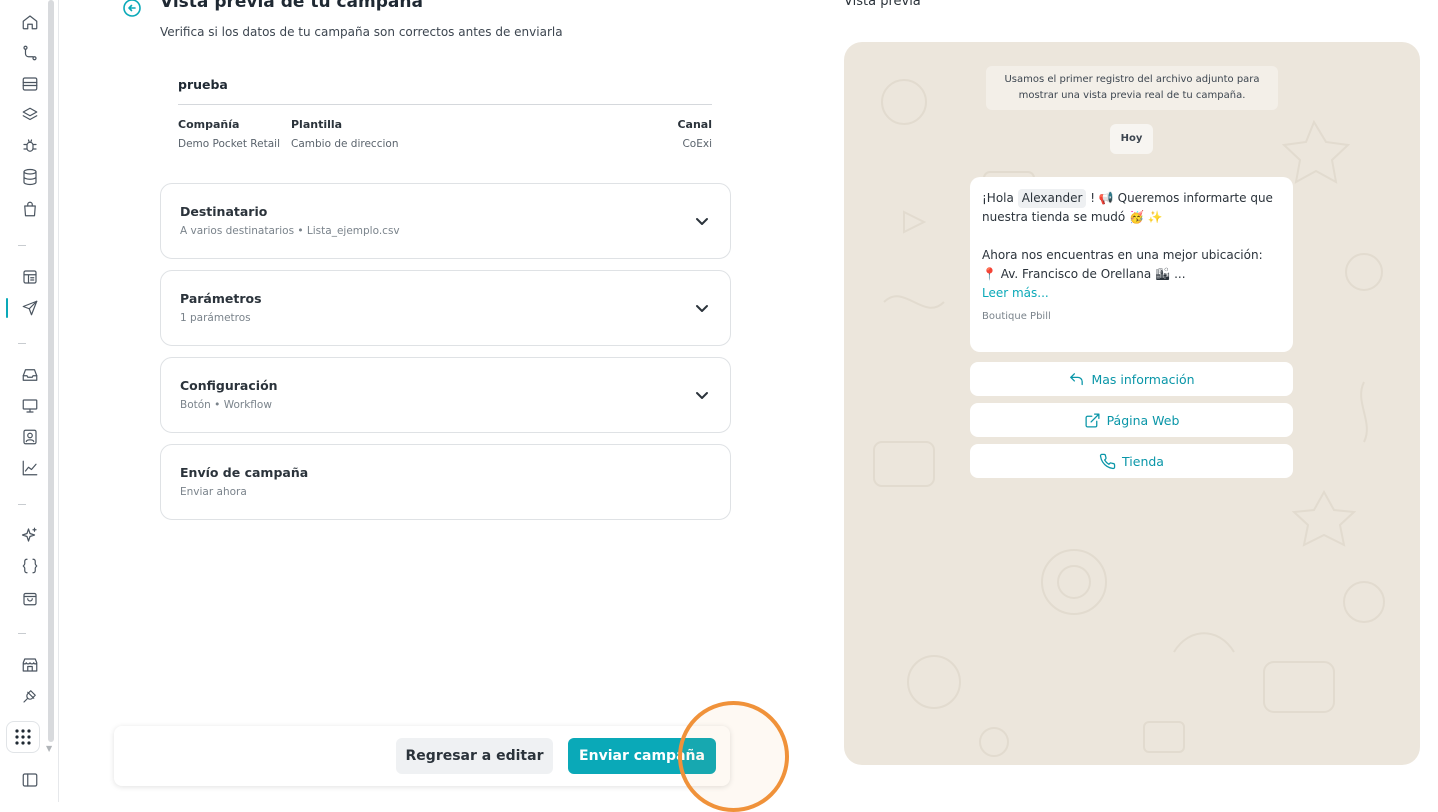 This screenshot has width=1438, height=812. What do you see at coordinates (1077, 378) in the screenshot?
I see `reply-icon` at bounding box center [1077, 378].